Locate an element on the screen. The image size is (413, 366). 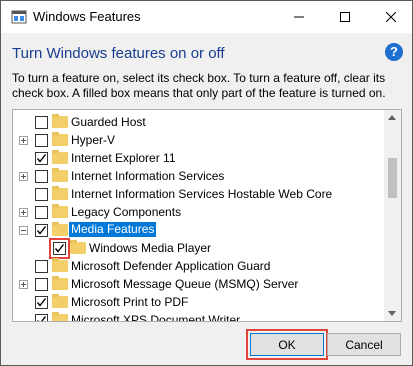
feature-label: Windows Media Player is located at coordinates (150, 248).